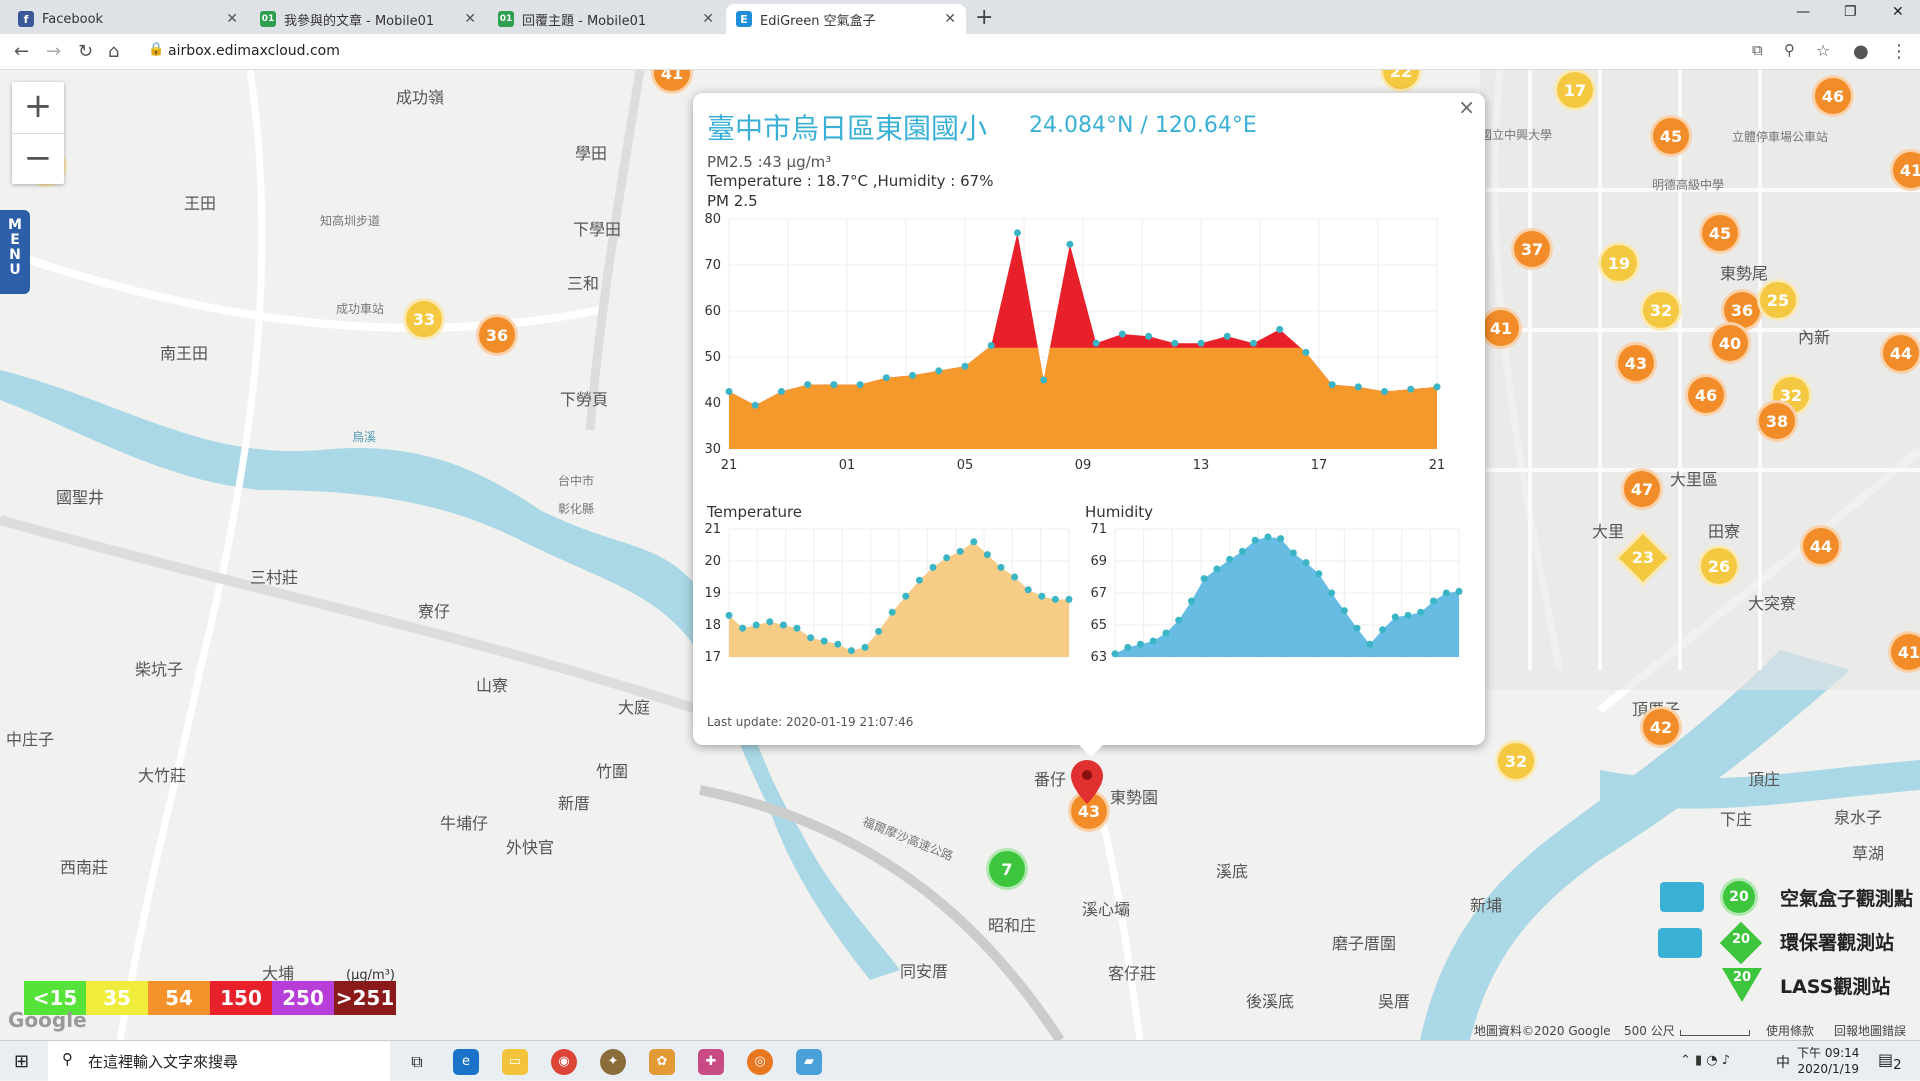  I want to click on legend-label: 空氣盒子觀測點, so click(1847, 899).